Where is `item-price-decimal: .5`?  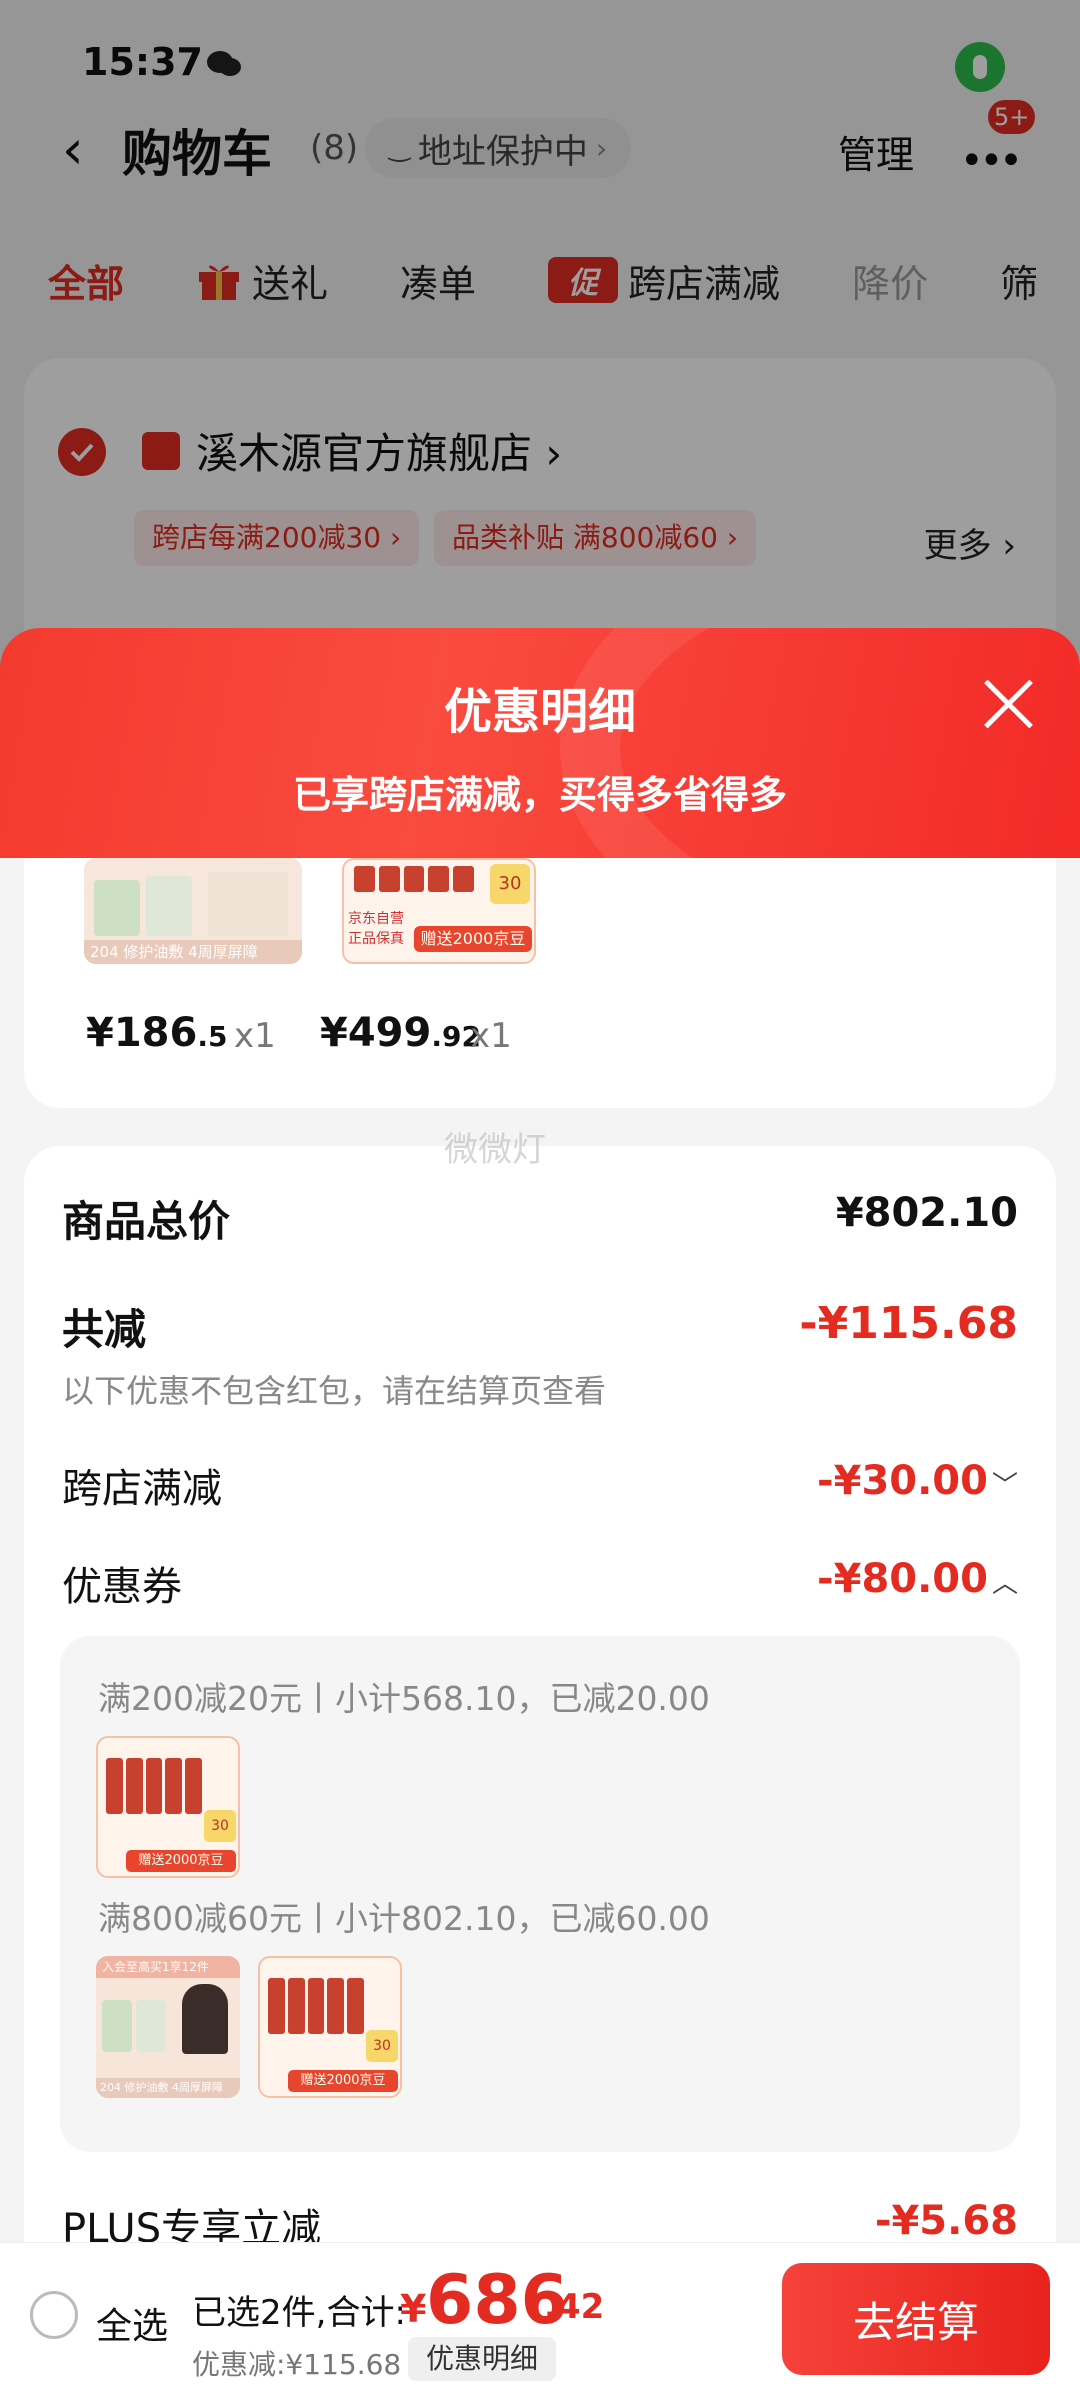 item-price-decimal: .5 is located at coordinates (212, 1036).